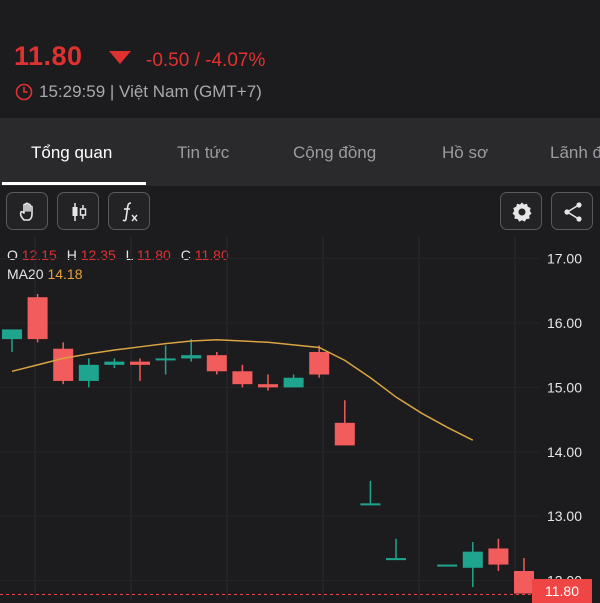 The height and width of the screenshot is (603, 600). I want to click on y-tick-label: 14.00, so click(564, 452).